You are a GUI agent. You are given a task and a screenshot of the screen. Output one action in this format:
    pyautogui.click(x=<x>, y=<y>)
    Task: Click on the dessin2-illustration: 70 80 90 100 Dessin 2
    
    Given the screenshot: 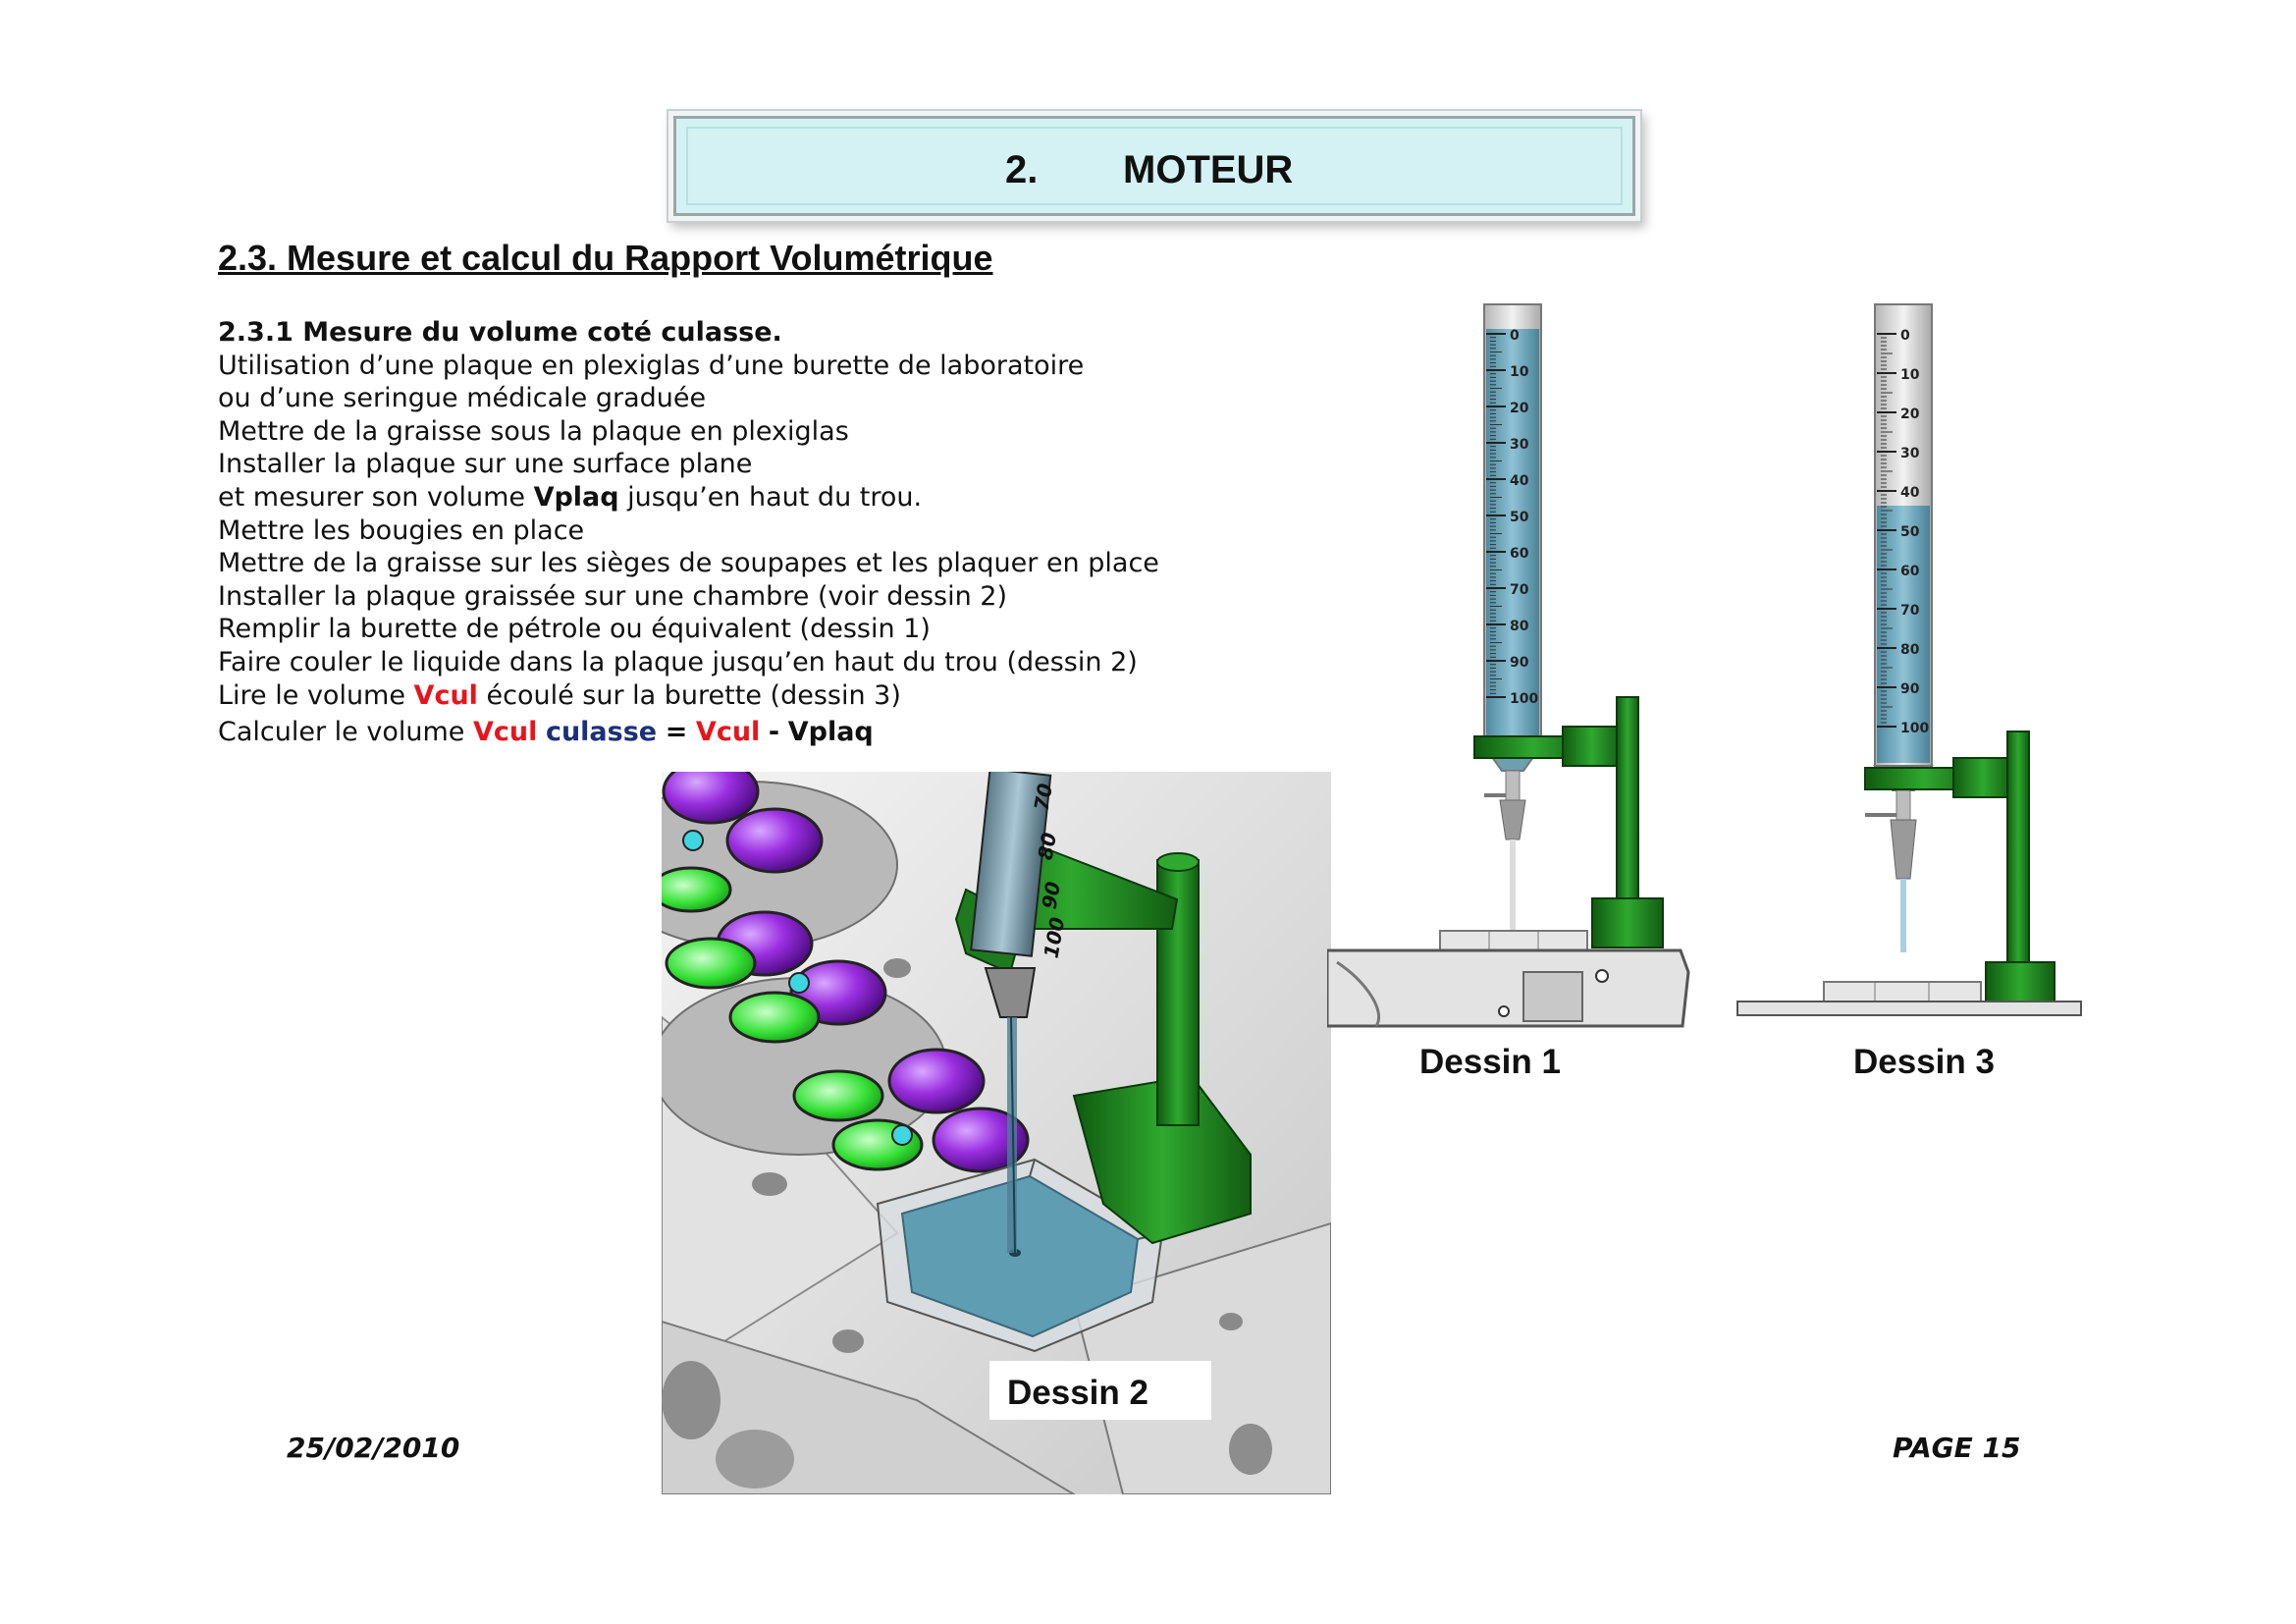 What is the action you would take?
    pyautogui.click(x=997, y=1133)
    